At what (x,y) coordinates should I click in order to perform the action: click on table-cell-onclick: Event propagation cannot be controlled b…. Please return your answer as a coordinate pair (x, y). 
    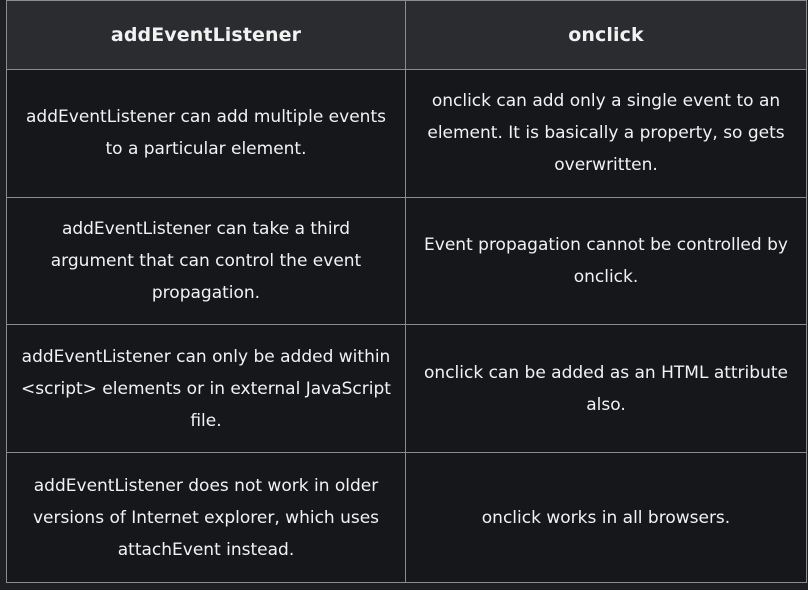
    Looking at the image, I should click on (606, 261).